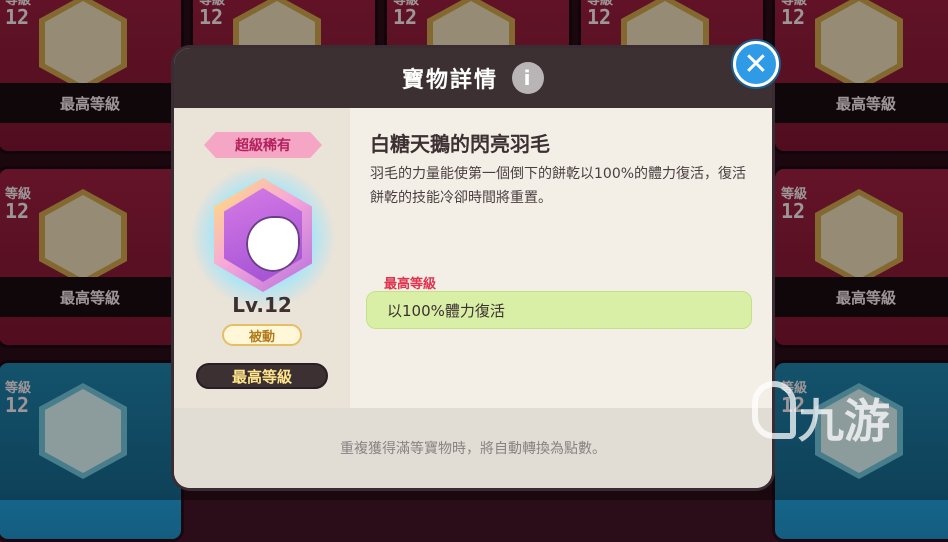 The height and width of the screenshot is (542, 948). I want to click on close-icon: ✕, so click(756, 64).